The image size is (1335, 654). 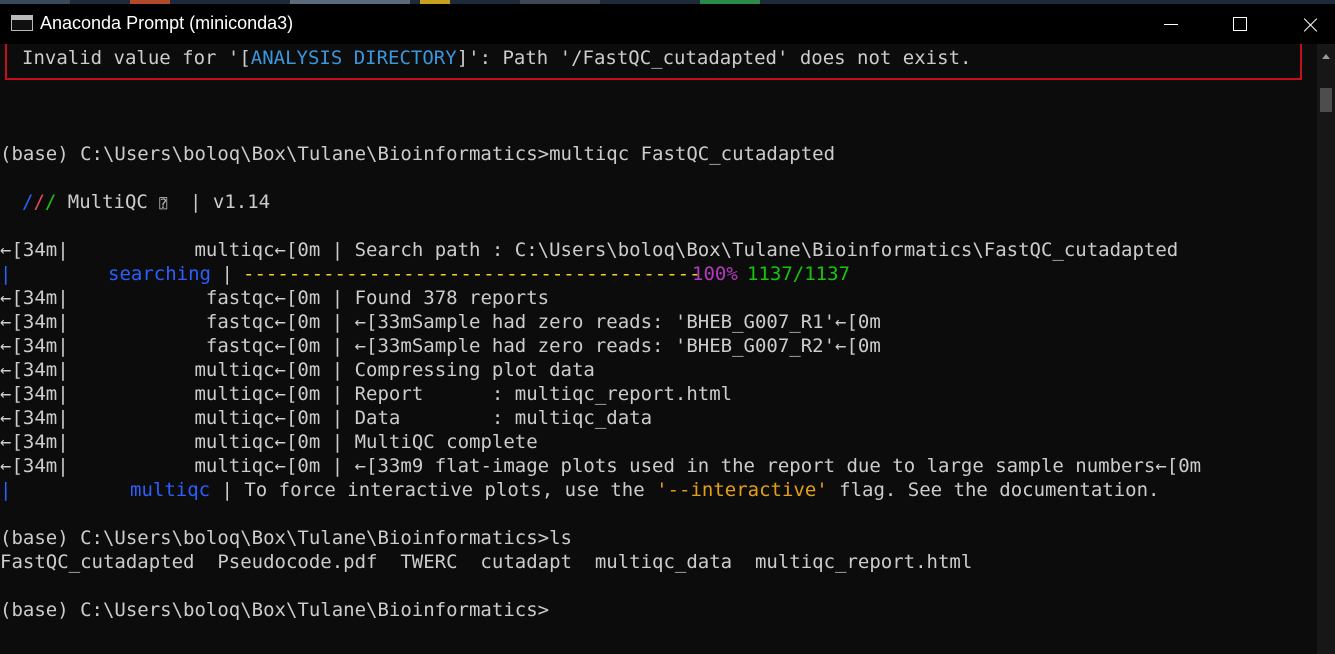 I want to click on multiqc-banner: /// MultiQC ⍰ | v1.14, so click(x=146, y=202).